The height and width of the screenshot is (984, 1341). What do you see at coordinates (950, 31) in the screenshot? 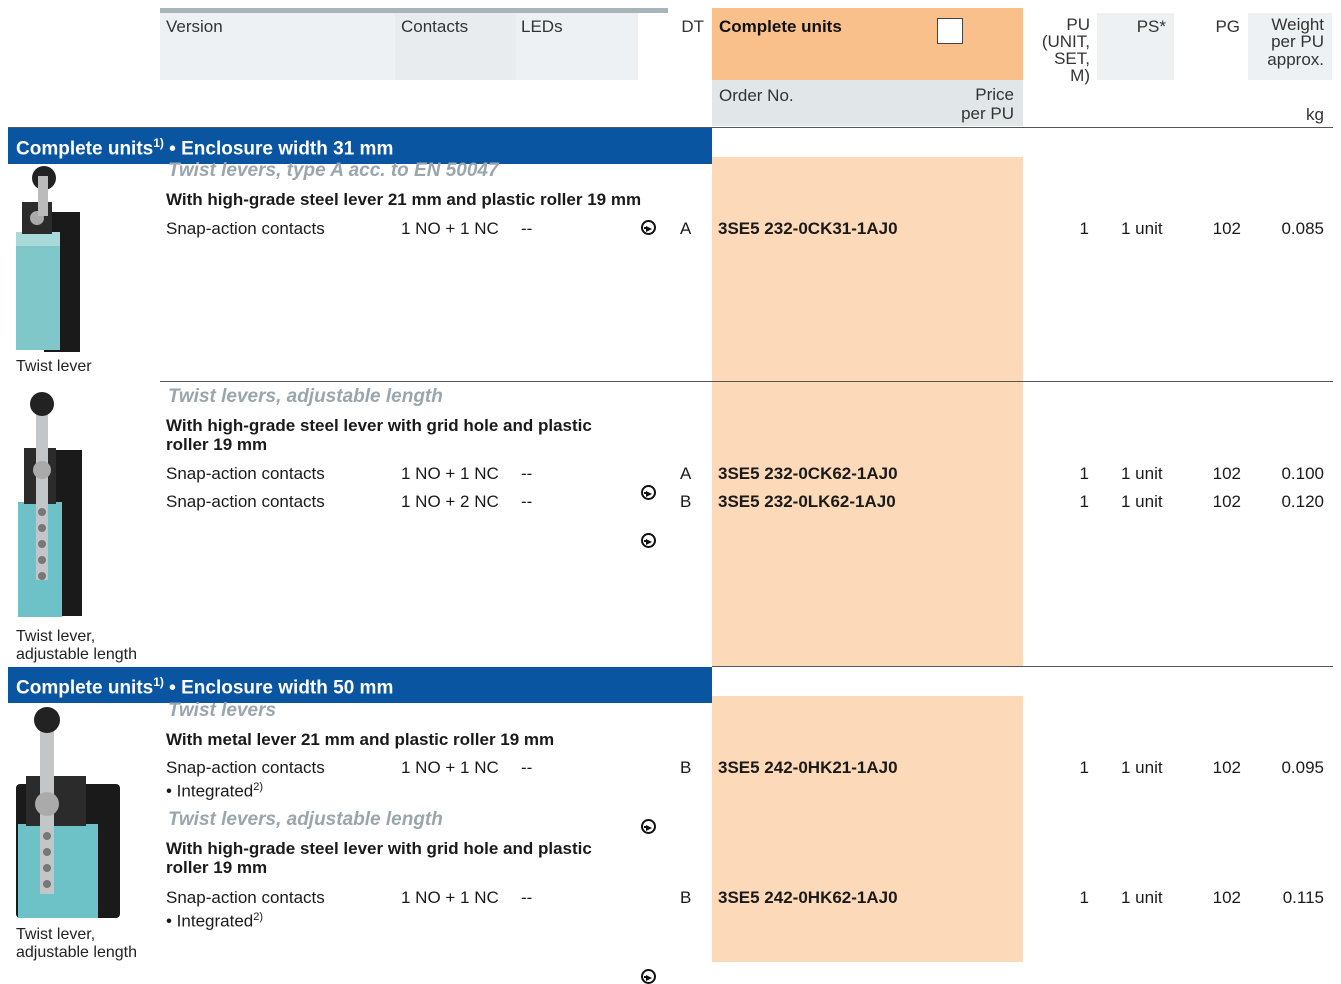
I see `order-checkbox` at bounding box center [950, 31].